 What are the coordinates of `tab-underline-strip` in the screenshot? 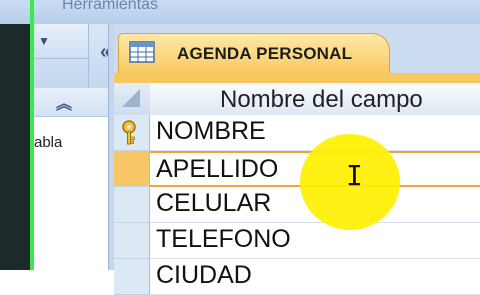 It's located at (297, 78).